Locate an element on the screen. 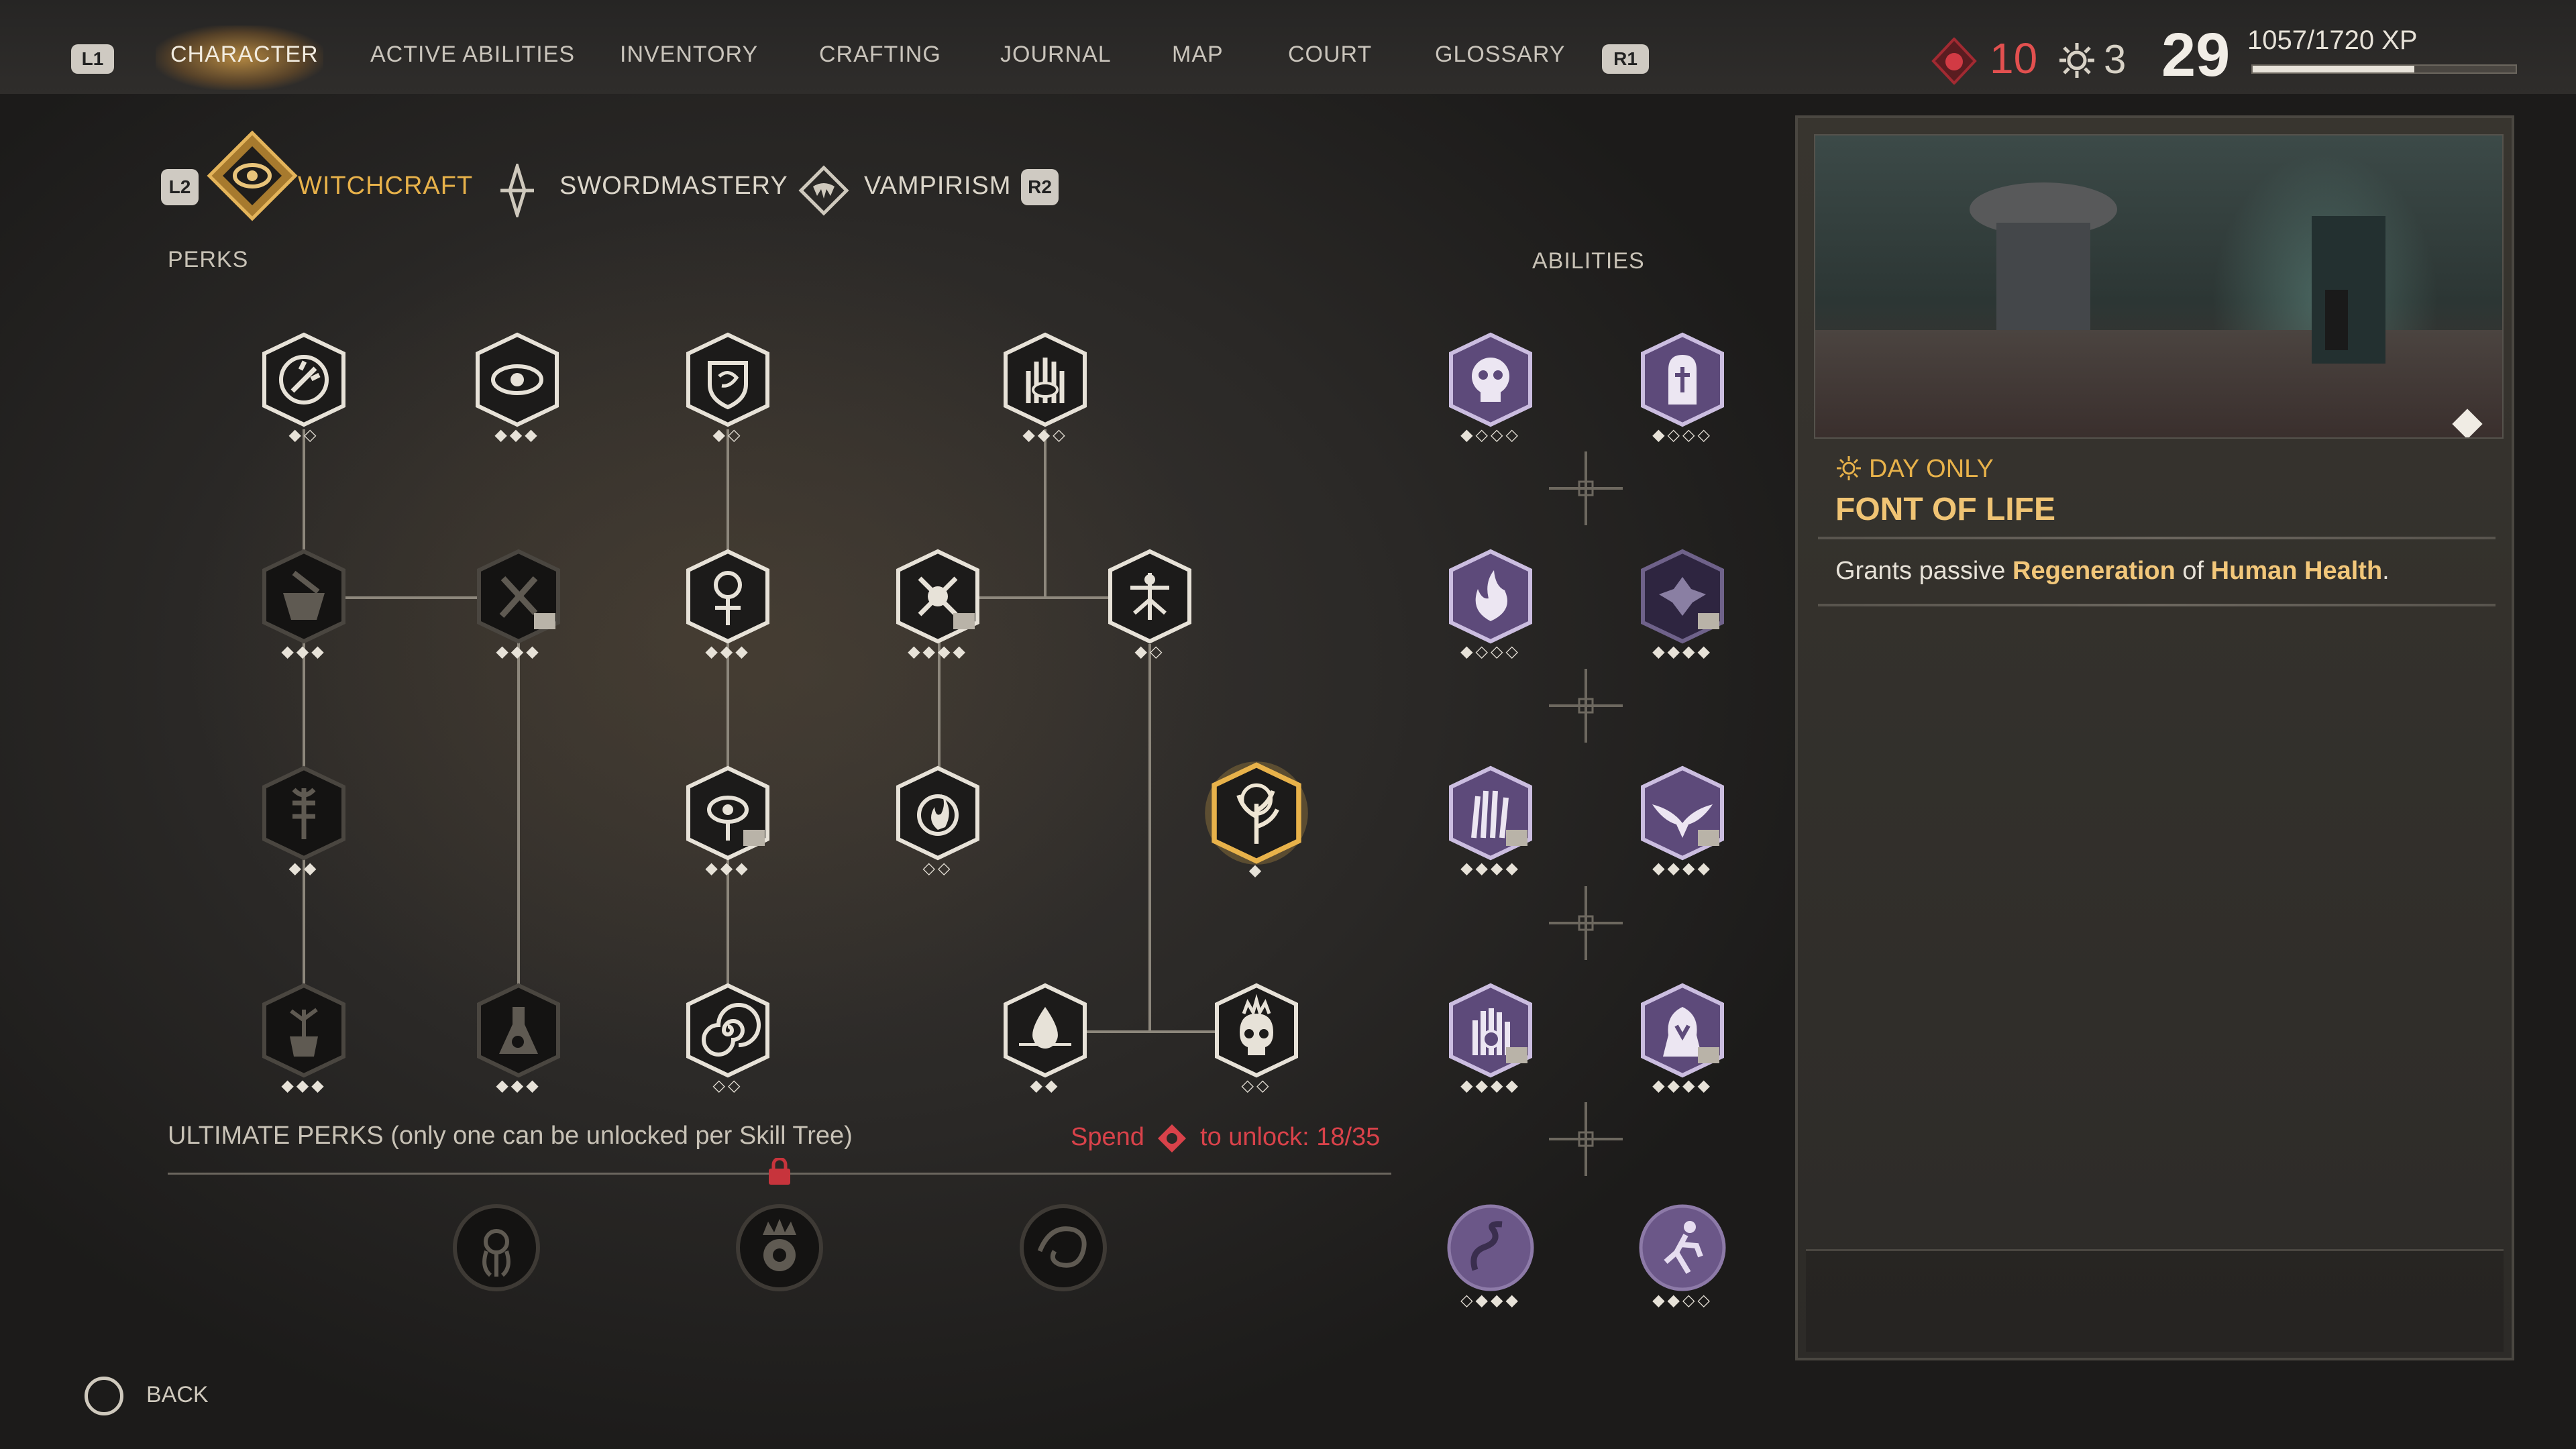  tab-vampirism: VAMPIRISM is located at coordinates (937, 186).